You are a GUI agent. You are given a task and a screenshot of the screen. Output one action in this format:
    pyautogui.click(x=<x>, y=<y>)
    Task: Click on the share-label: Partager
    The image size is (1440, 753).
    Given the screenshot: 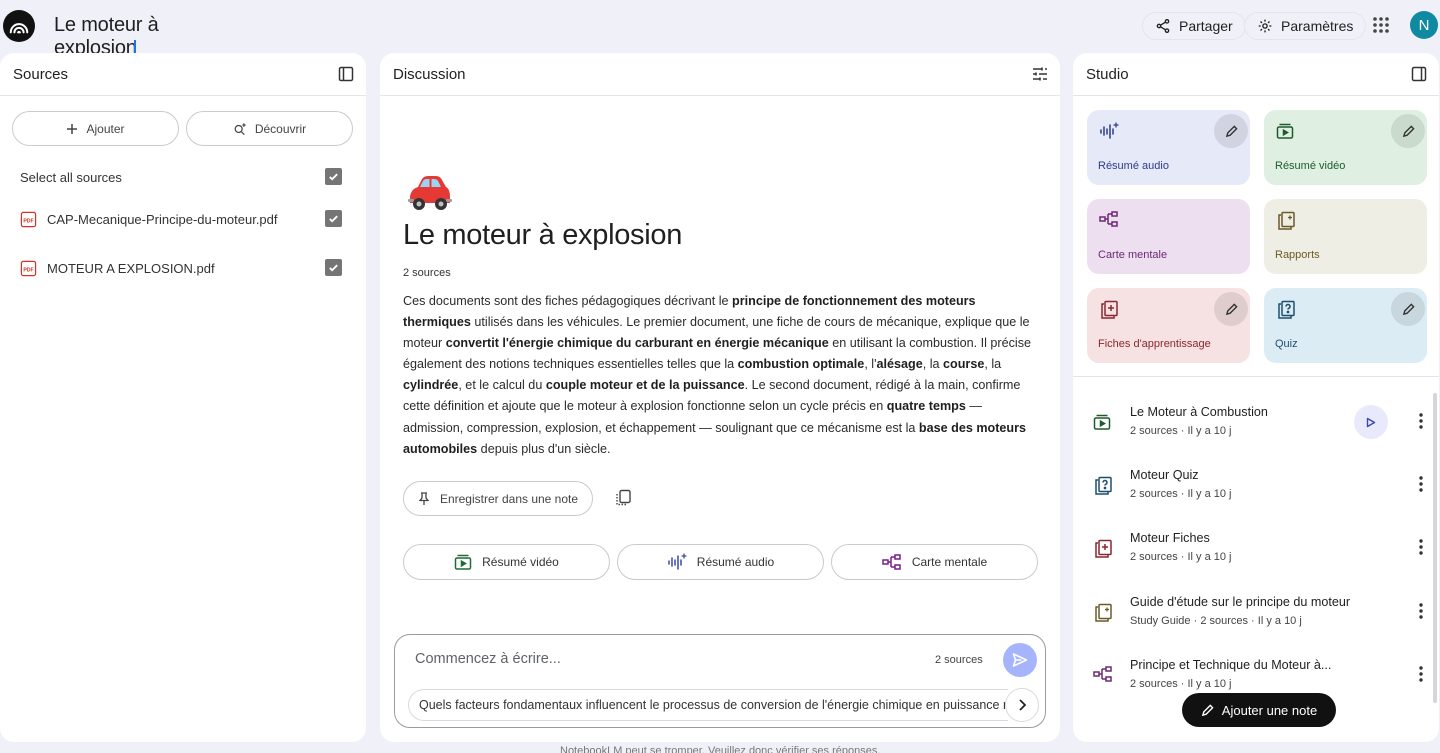 What is the action you would take?
    pyautogui.click(x=1206, y=26)
    